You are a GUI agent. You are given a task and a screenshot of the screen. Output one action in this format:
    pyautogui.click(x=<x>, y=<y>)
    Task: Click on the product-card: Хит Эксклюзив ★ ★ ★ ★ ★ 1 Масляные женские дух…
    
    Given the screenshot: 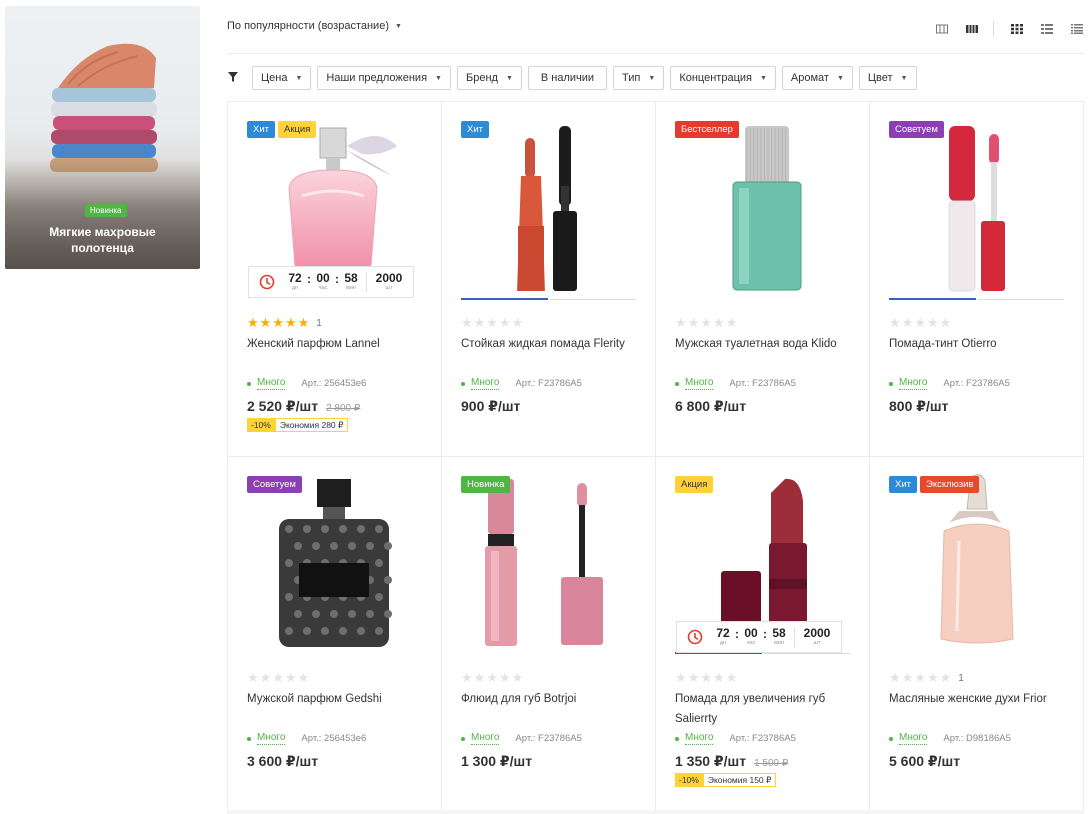 What is the action you would take?
    pyautogui.click(x=977, y=634)
    